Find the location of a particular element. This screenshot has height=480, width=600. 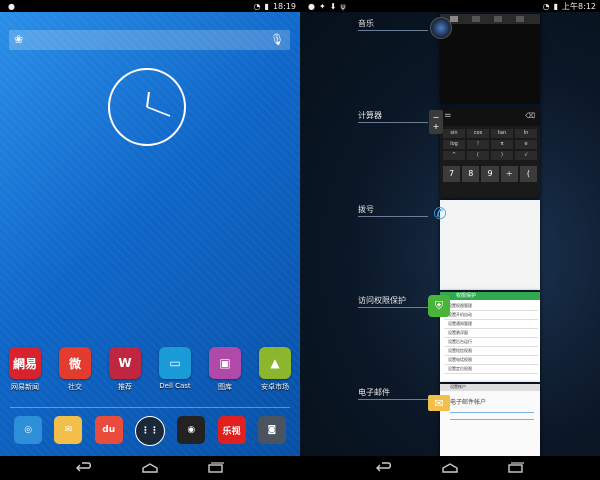

app-shortcut: ▭ Dell Cast is located at coordinates (175, 369).